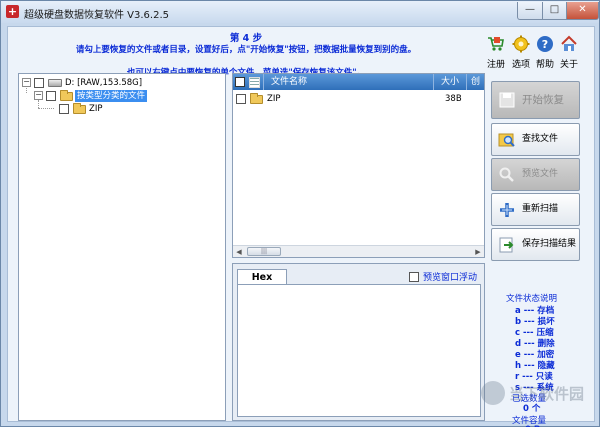 This screenshot has height=427, width=600. I want to click on horizontal-scrollbar: ◀ ||| ▶, so click(358, 251).